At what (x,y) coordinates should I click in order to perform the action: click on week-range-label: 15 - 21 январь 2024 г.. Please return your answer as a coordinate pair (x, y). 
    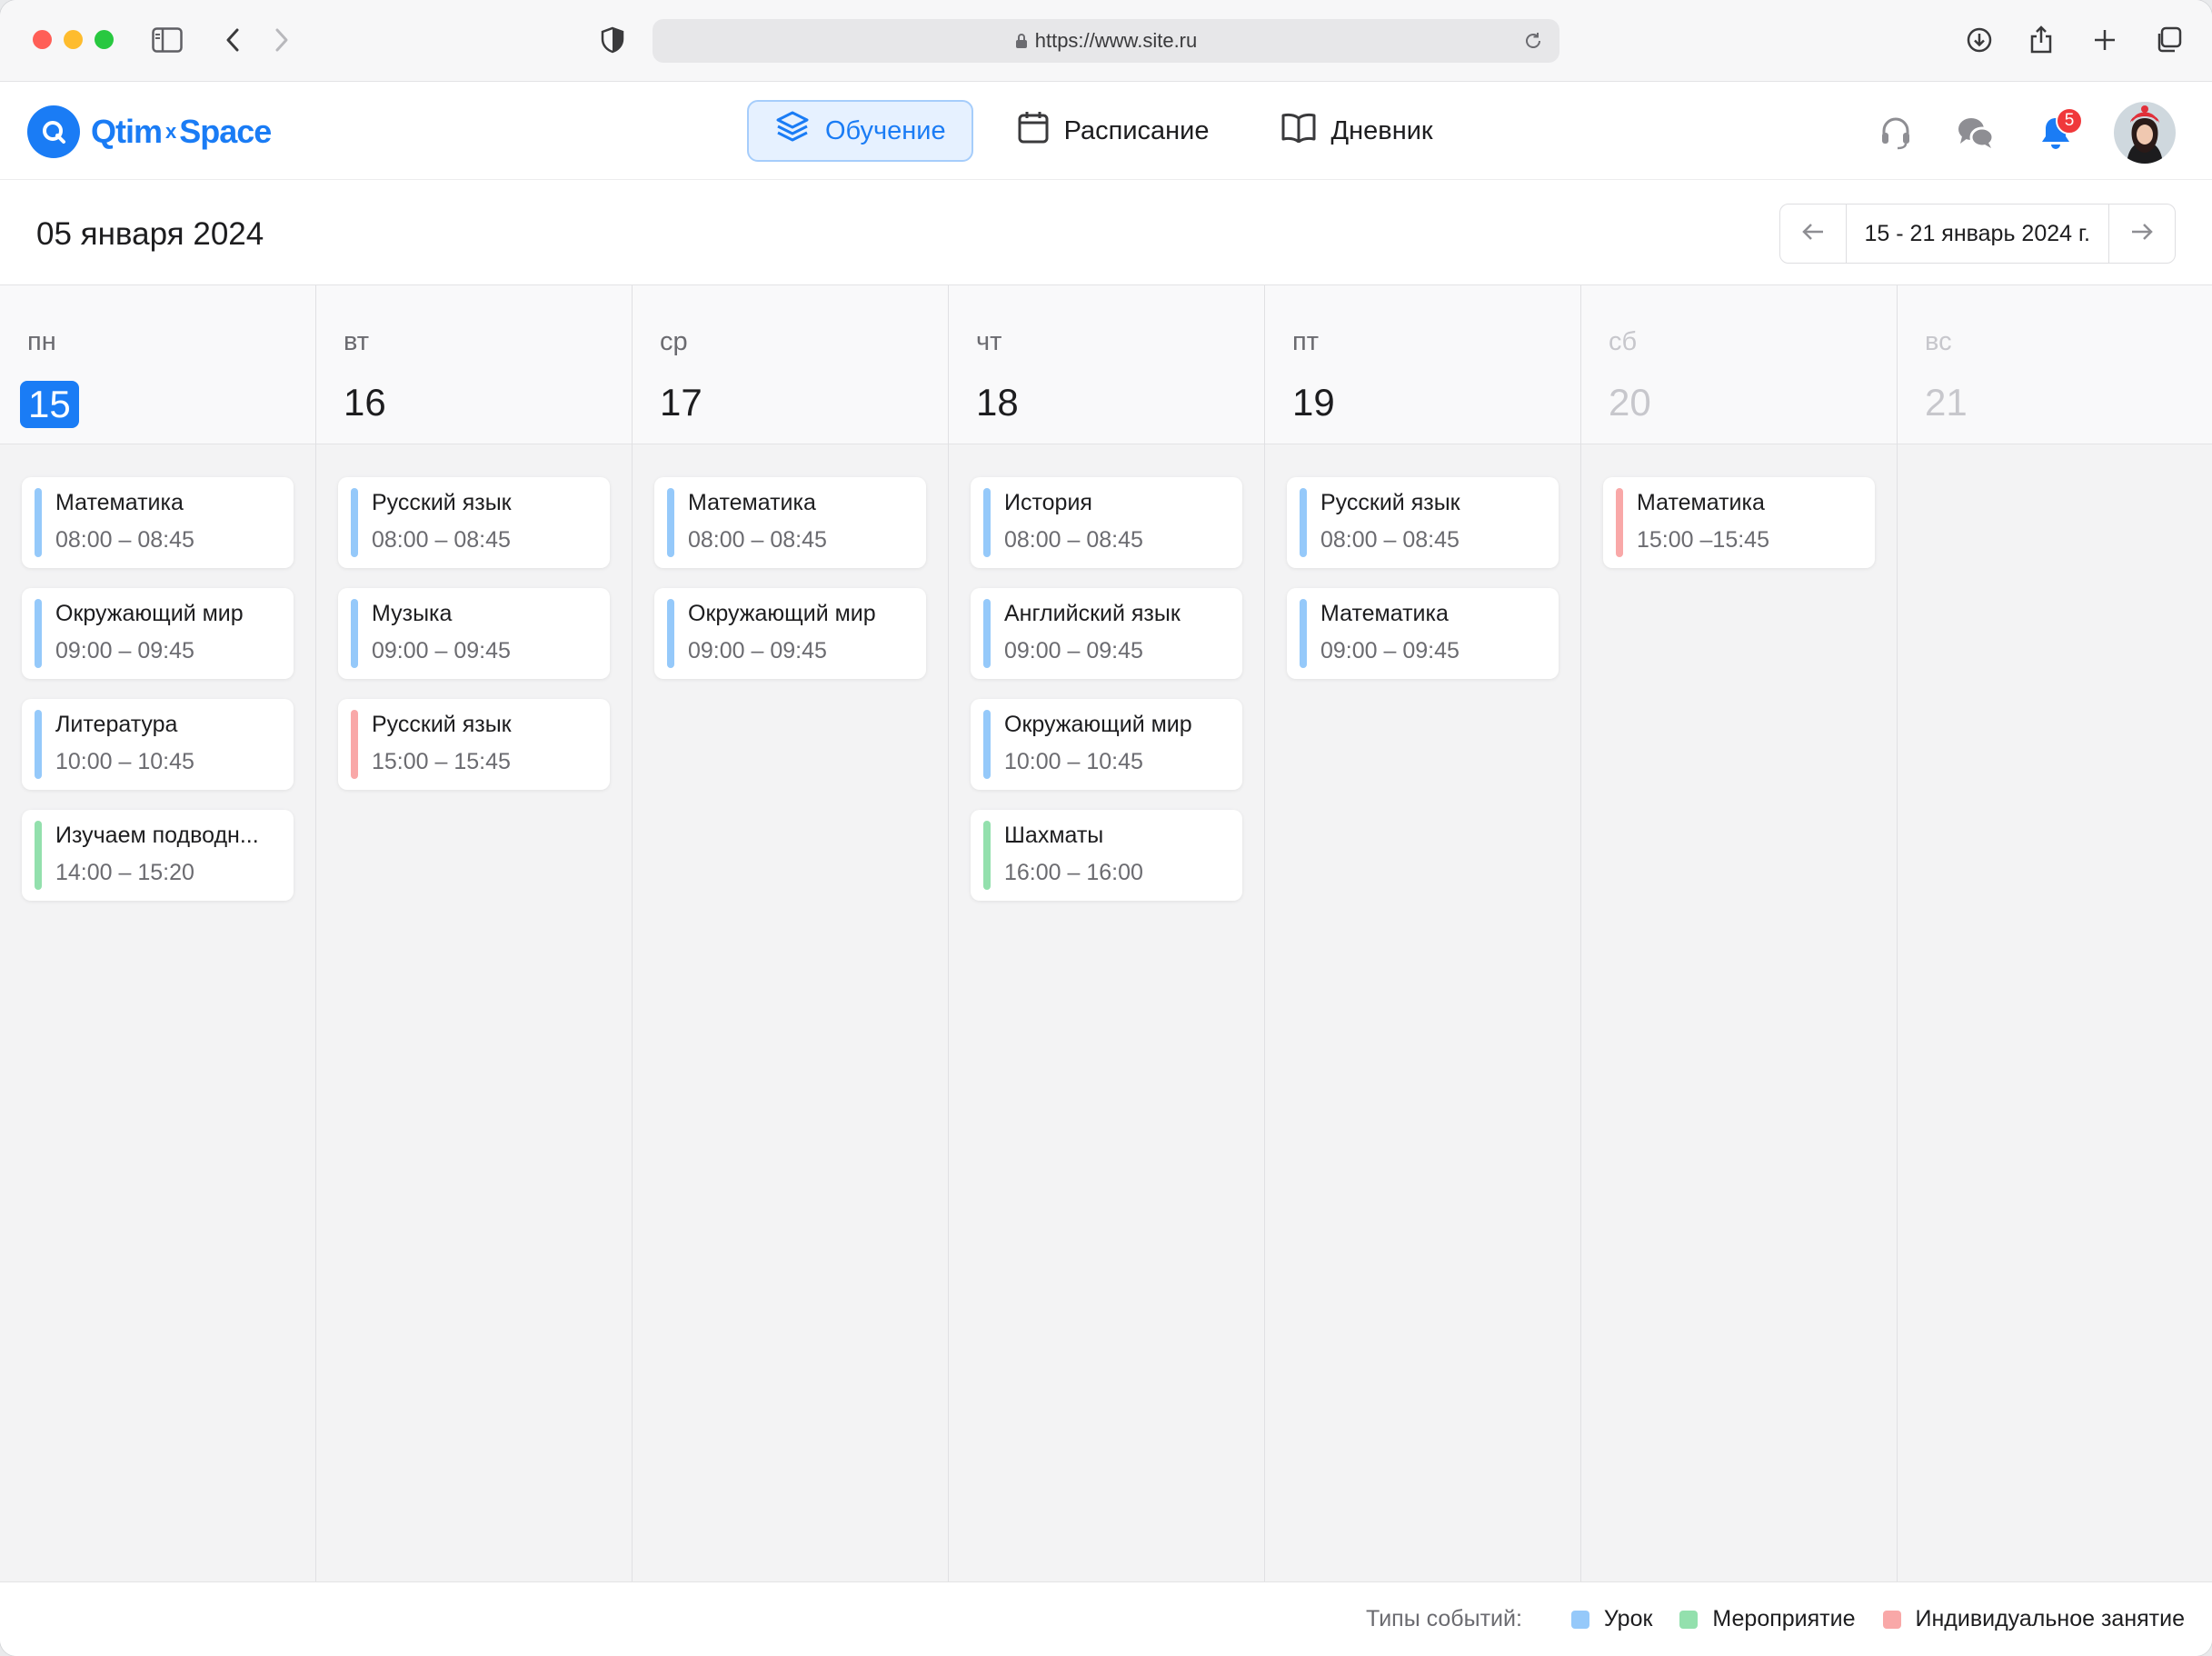
    Looking at the image, I should click on (1977, 234).